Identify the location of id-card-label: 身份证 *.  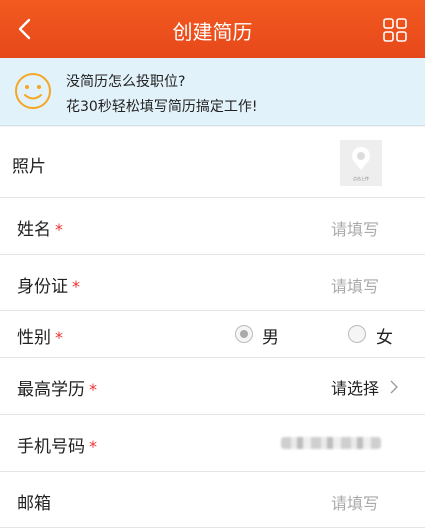
(48, 284).